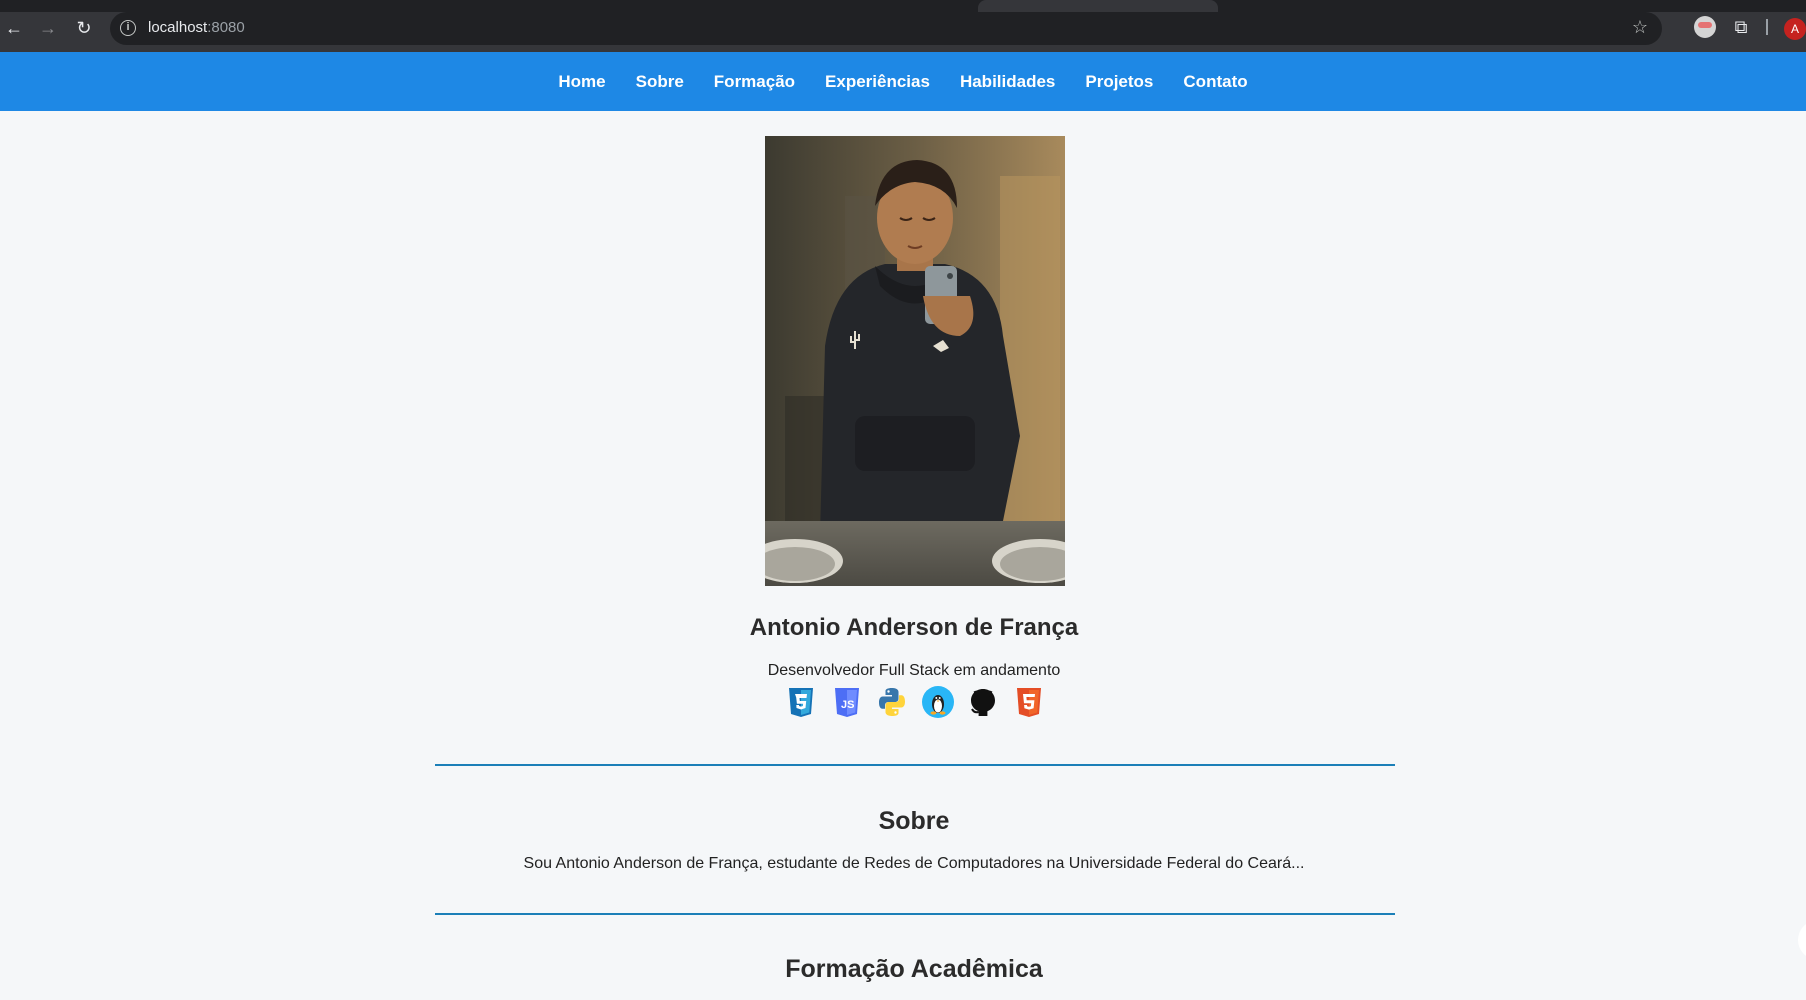  Describe the element at coordinates (915, 702) in the screenshot. I see `skills-row: JS` at that location.